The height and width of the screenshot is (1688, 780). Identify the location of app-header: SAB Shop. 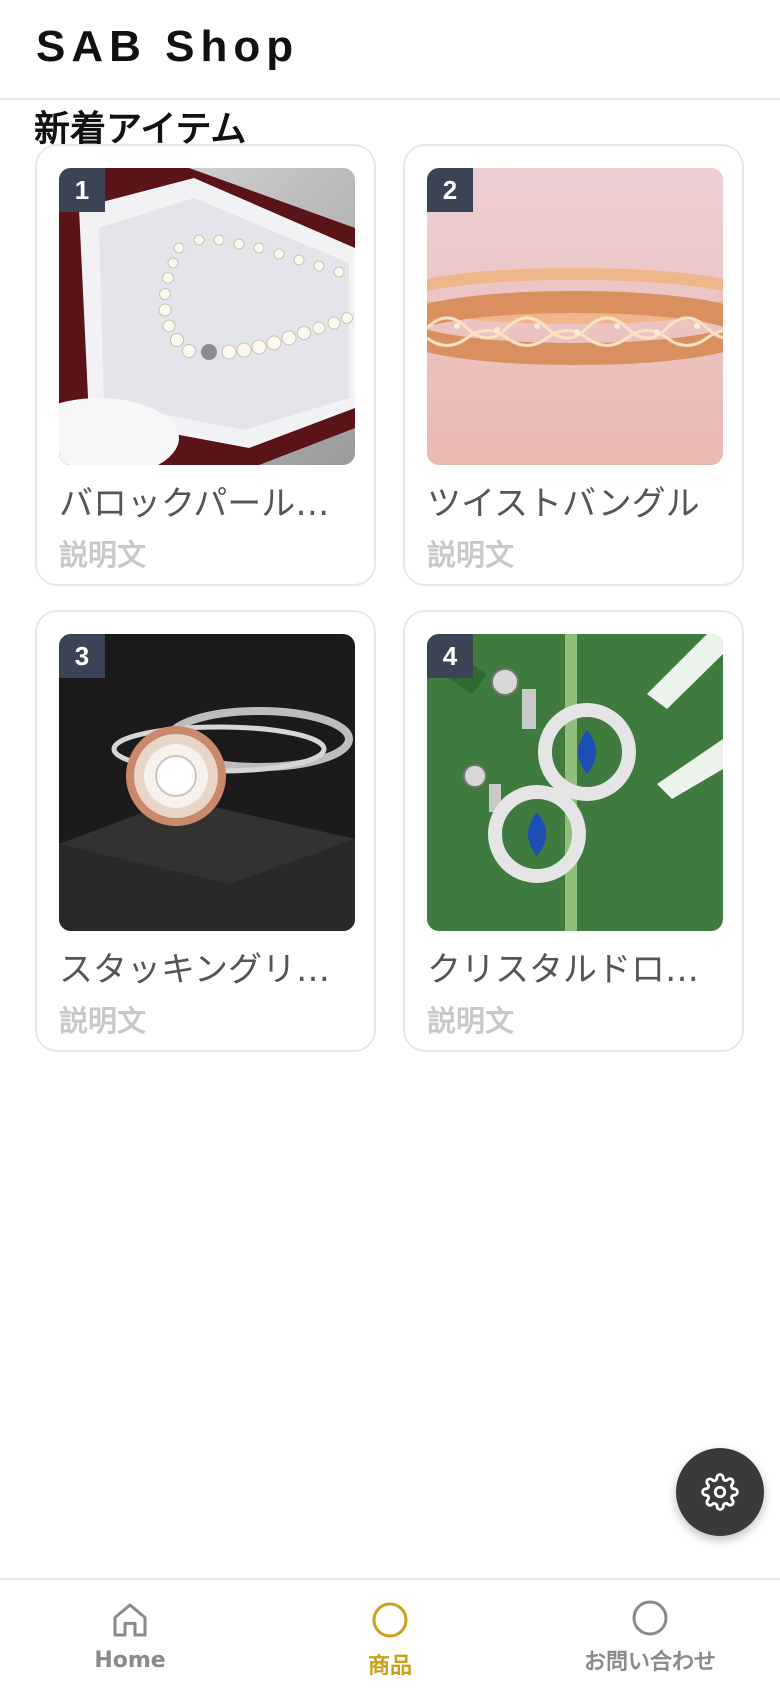
(390, 50).